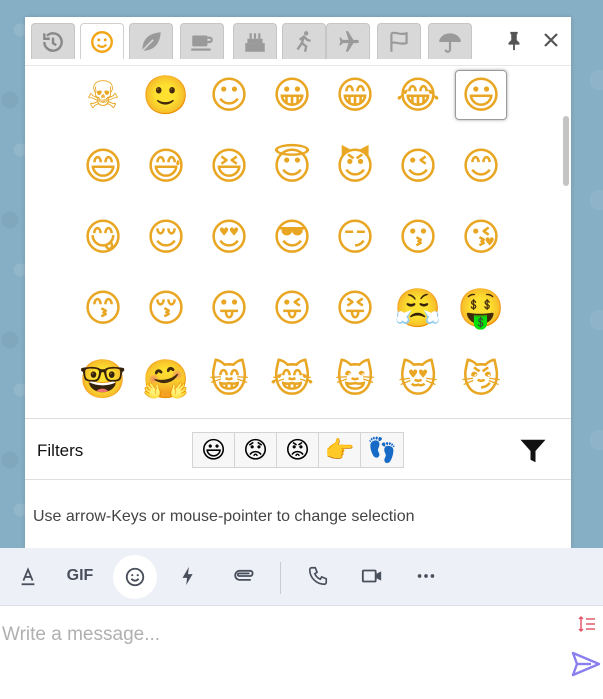  I want to click on filter-footprints: 👣, so click(382, 450).